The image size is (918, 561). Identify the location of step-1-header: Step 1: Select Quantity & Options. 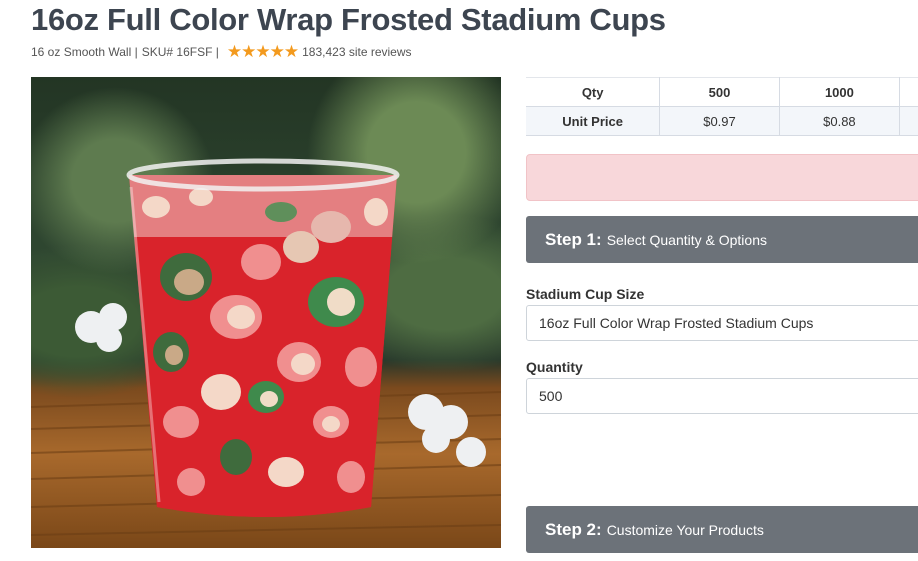
(722, 239).